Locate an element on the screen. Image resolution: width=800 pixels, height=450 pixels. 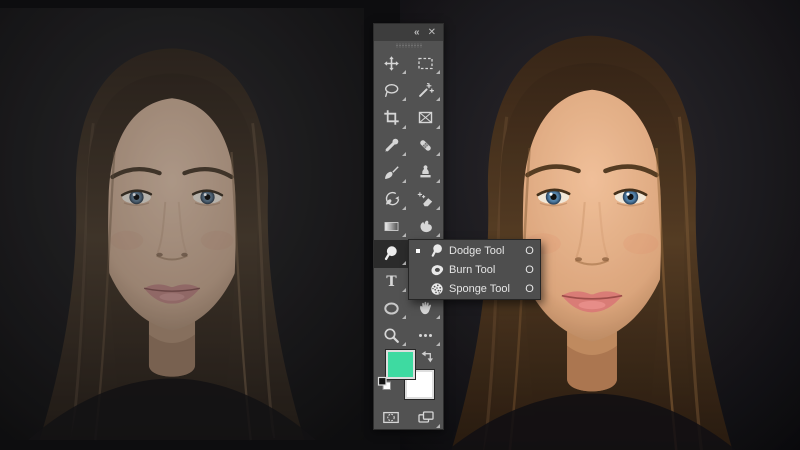
edit-toolbar-button is located at coordinates (426, 335).